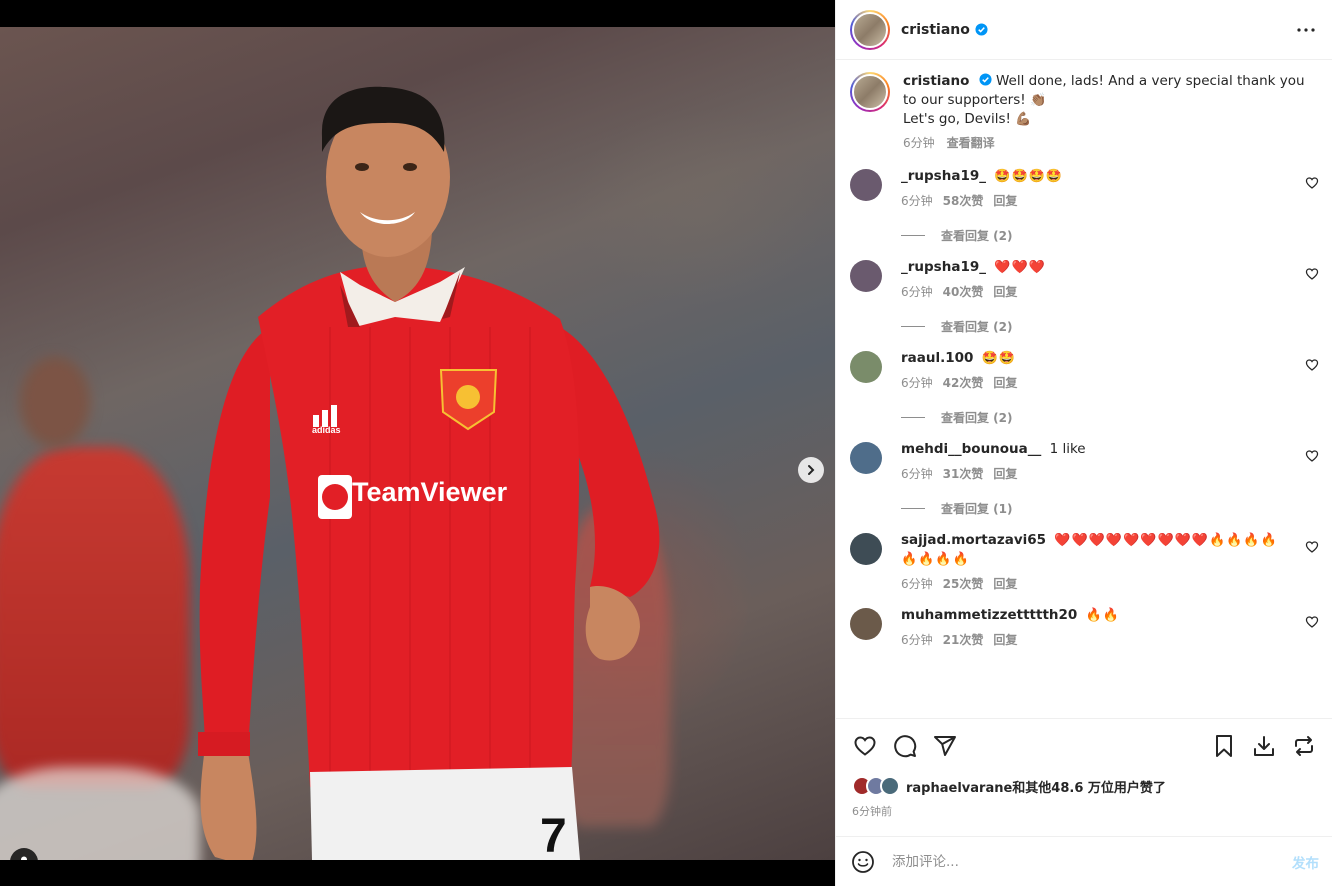  I want to click on comment-like-count: 25次赞, so click(963, 583).